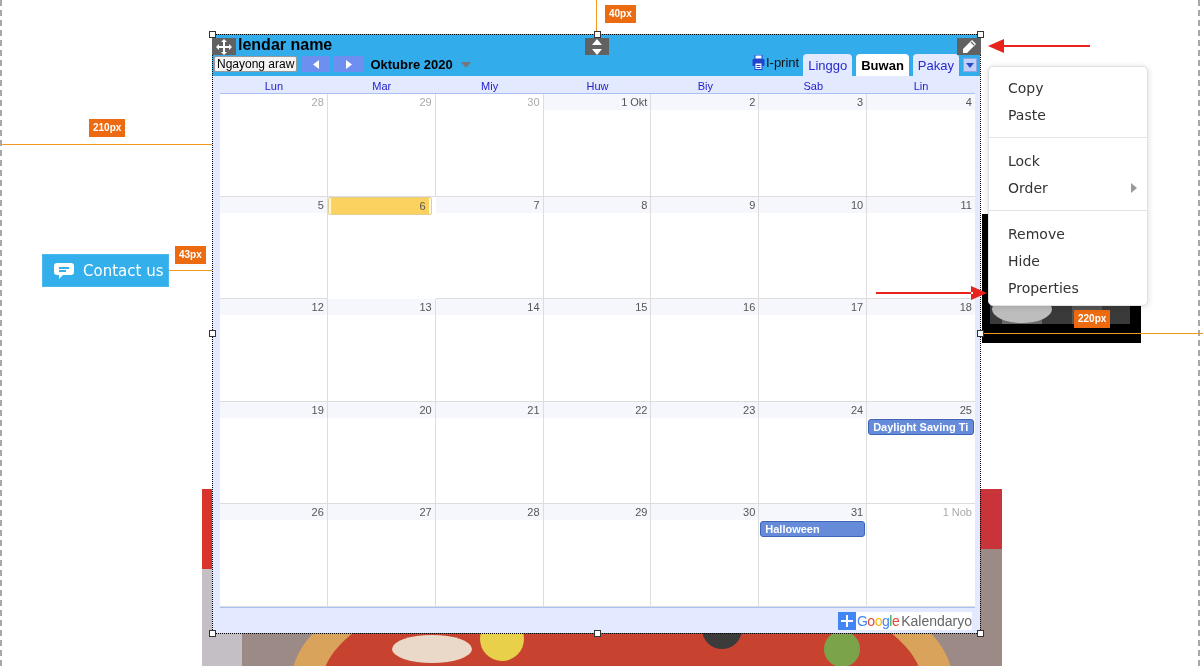 The height and width of the screenshot is (666, 1203). Describe the element at coordinates (813, 86) in the screenshot. I see `weekday-label: Sab` at that location.